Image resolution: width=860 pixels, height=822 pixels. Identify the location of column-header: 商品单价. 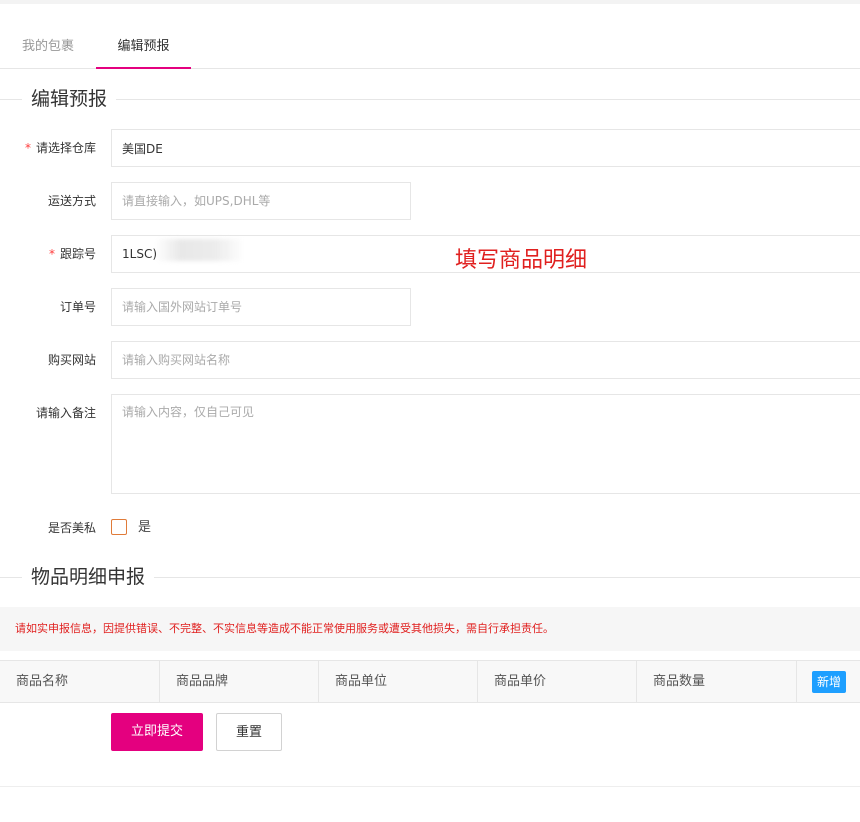
(557, 681).